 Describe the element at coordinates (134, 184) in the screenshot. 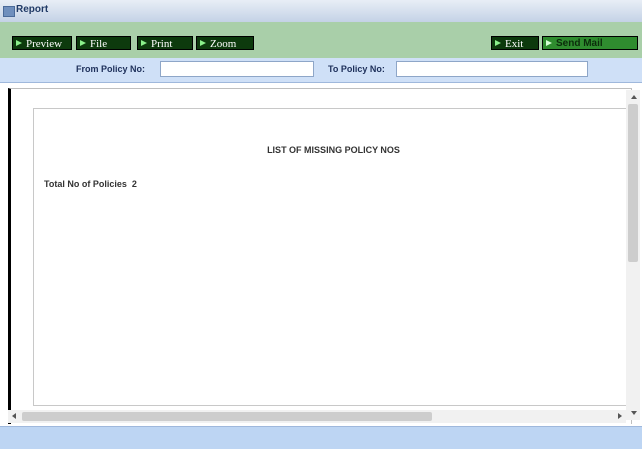

I see `total-value: 2` at that location.